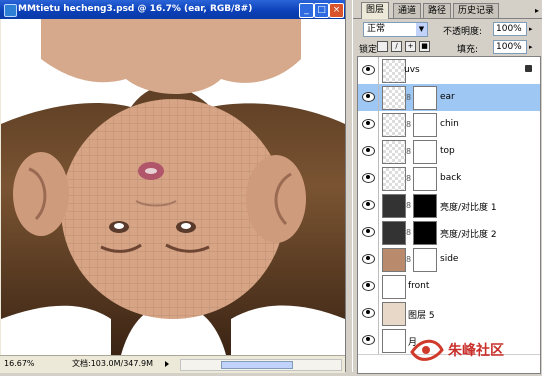  I want to click on photoshop-icon, so click(10, 10).